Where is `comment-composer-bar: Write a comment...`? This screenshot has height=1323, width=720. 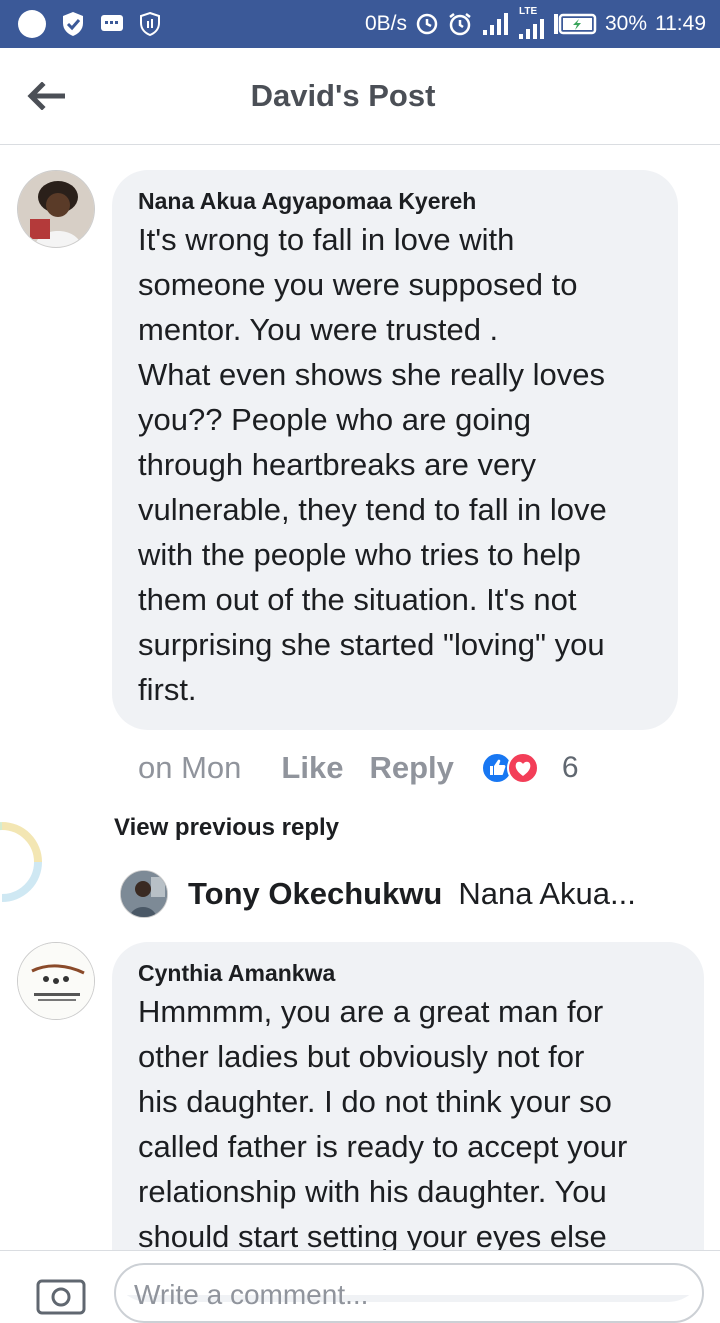 comment-composer-bar: Write a comment... is located at coordinates (360, 1286).